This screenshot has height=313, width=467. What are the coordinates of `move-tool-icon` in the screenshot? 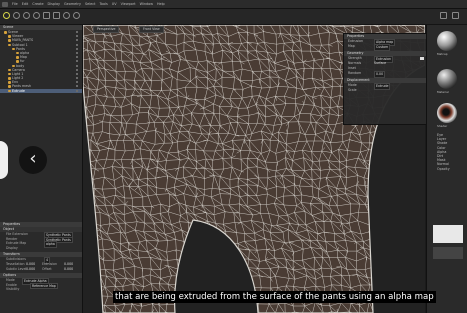 It's located at (16, 15).